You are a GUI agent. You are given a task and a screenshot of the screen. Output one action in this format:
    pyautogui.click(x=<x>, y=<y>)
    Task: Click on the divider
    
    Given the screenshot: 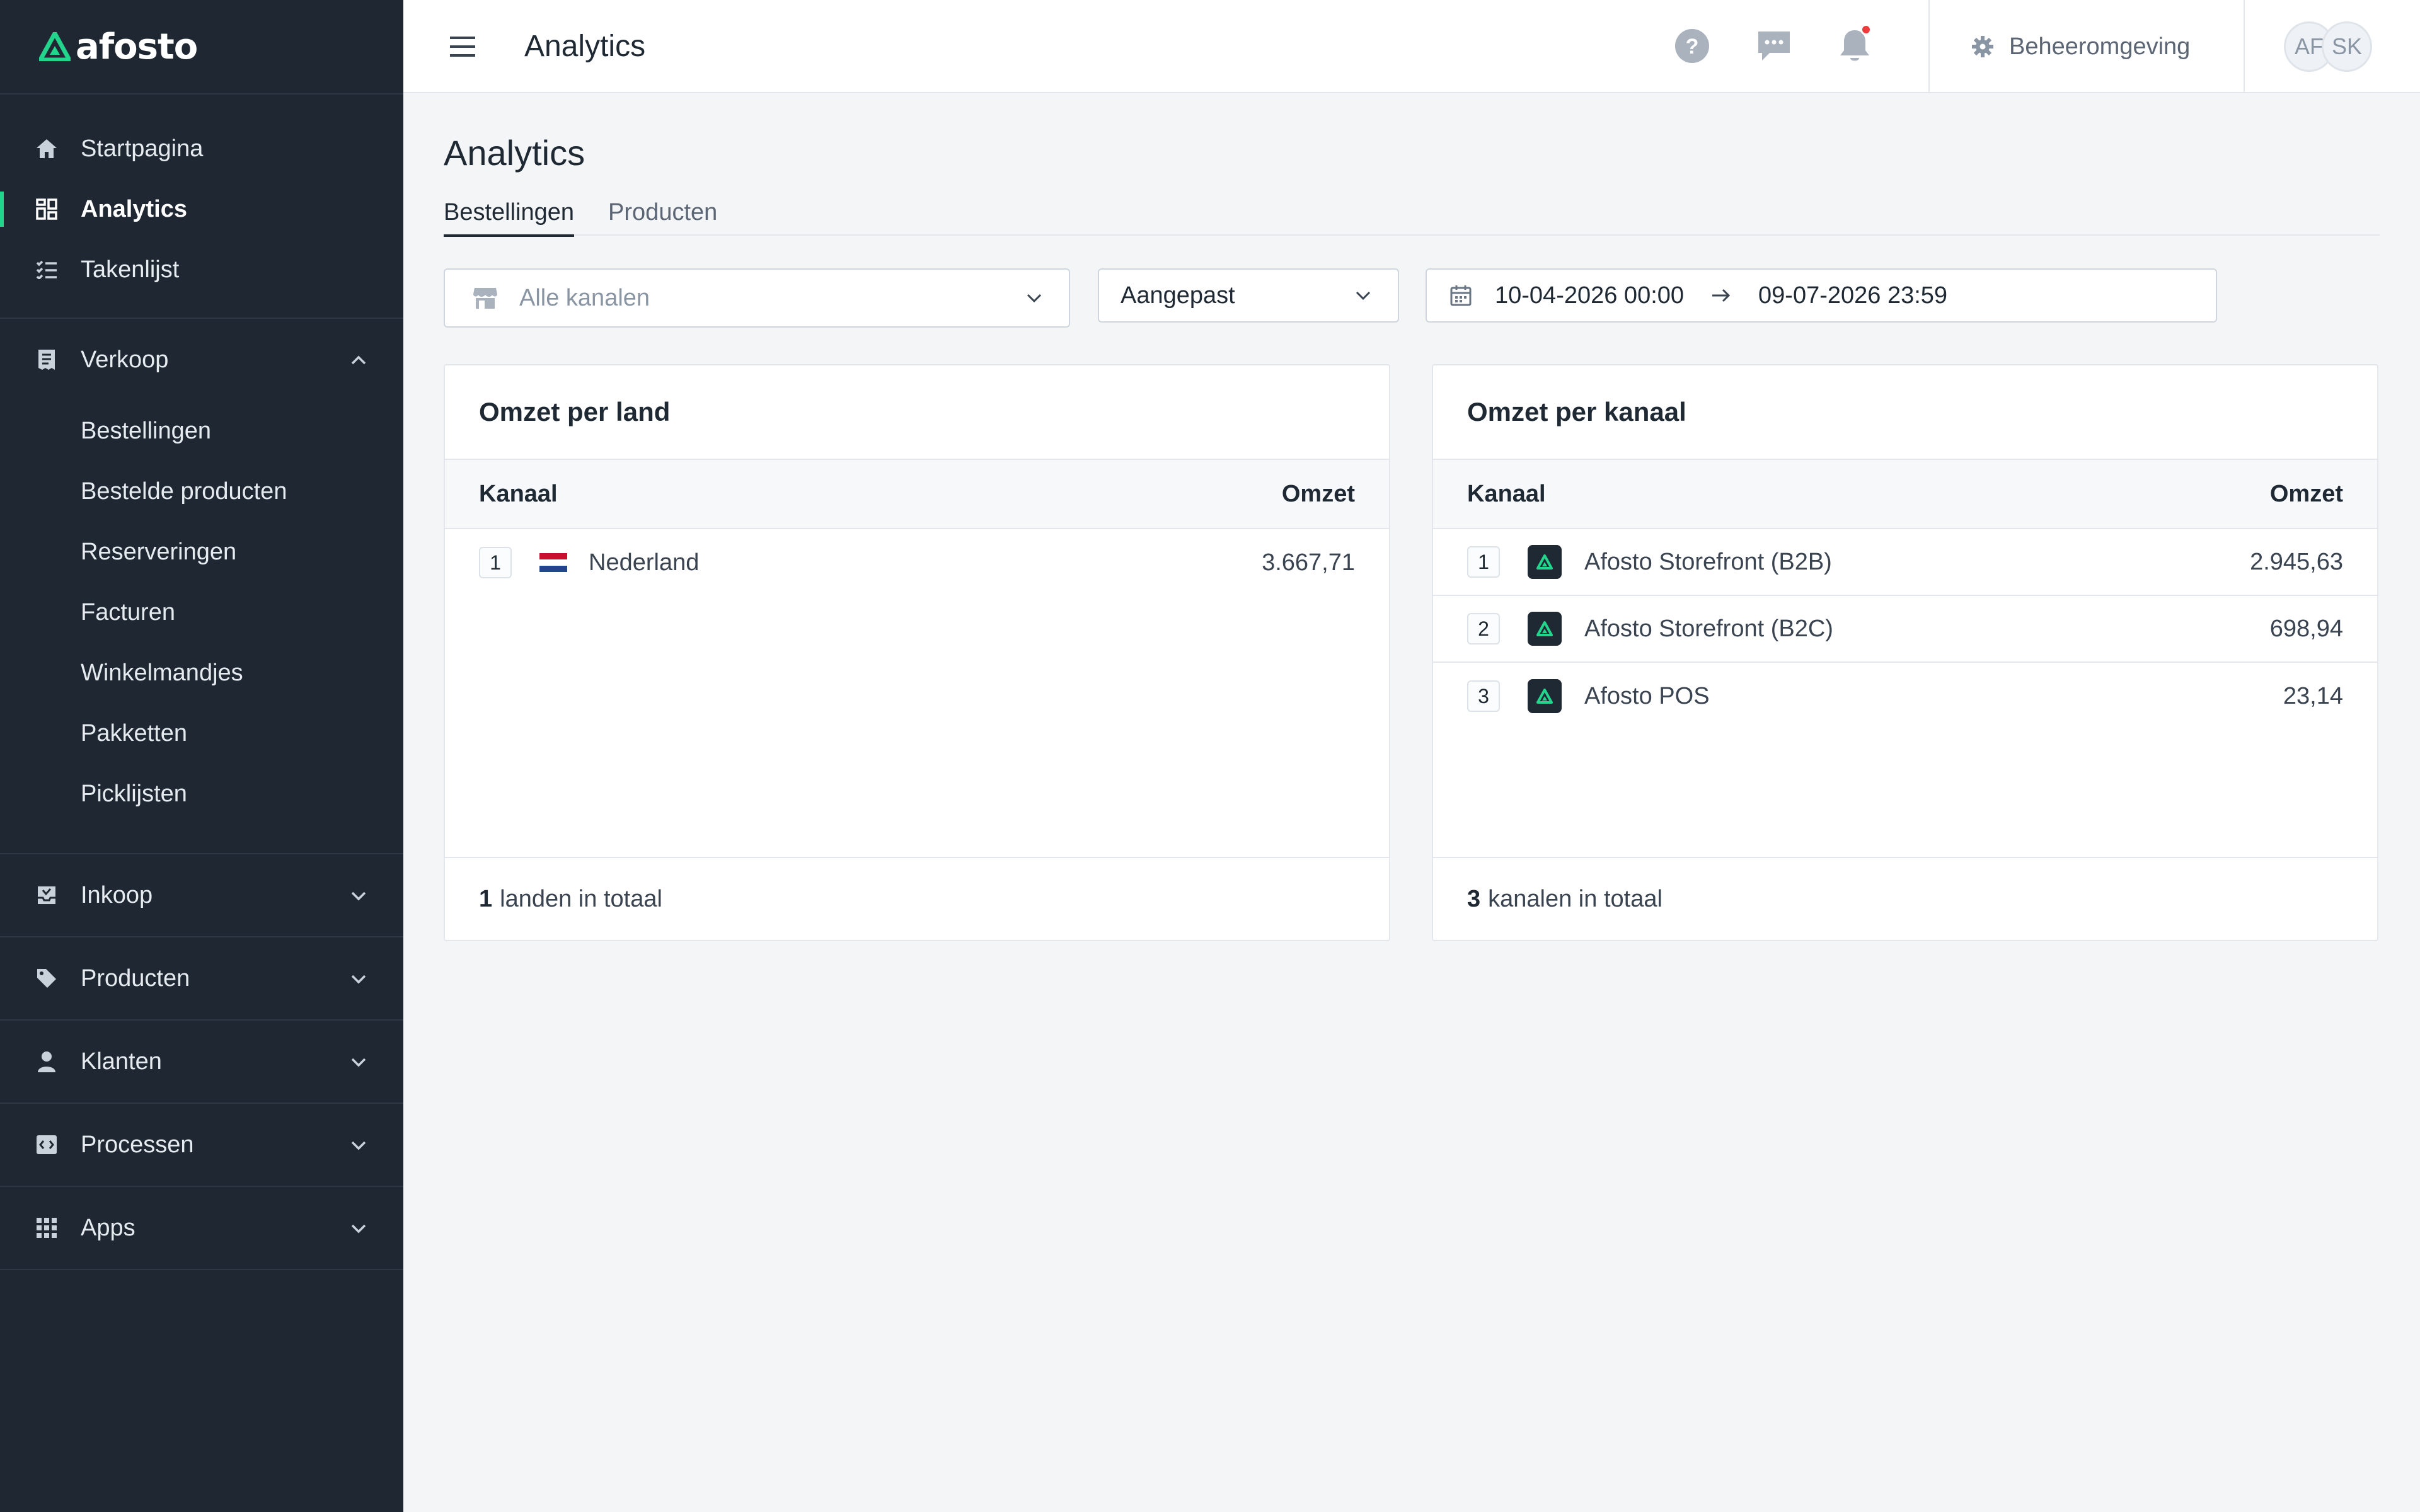 What is the action you would take?
    pyautogui.click(x=2244, y=46)
    